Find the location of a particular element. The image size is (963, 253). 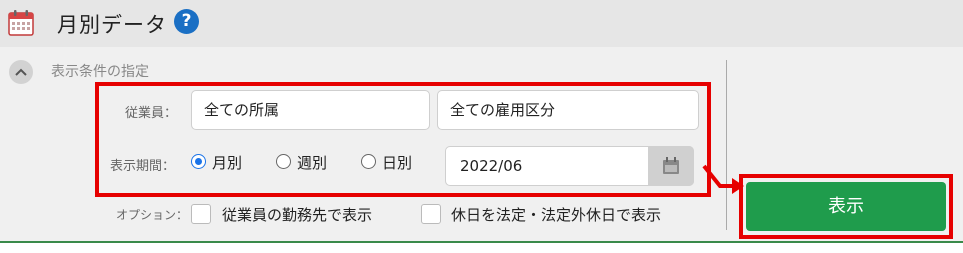

monthly-radio-label: 月別 is located at coordinates (227, 163).